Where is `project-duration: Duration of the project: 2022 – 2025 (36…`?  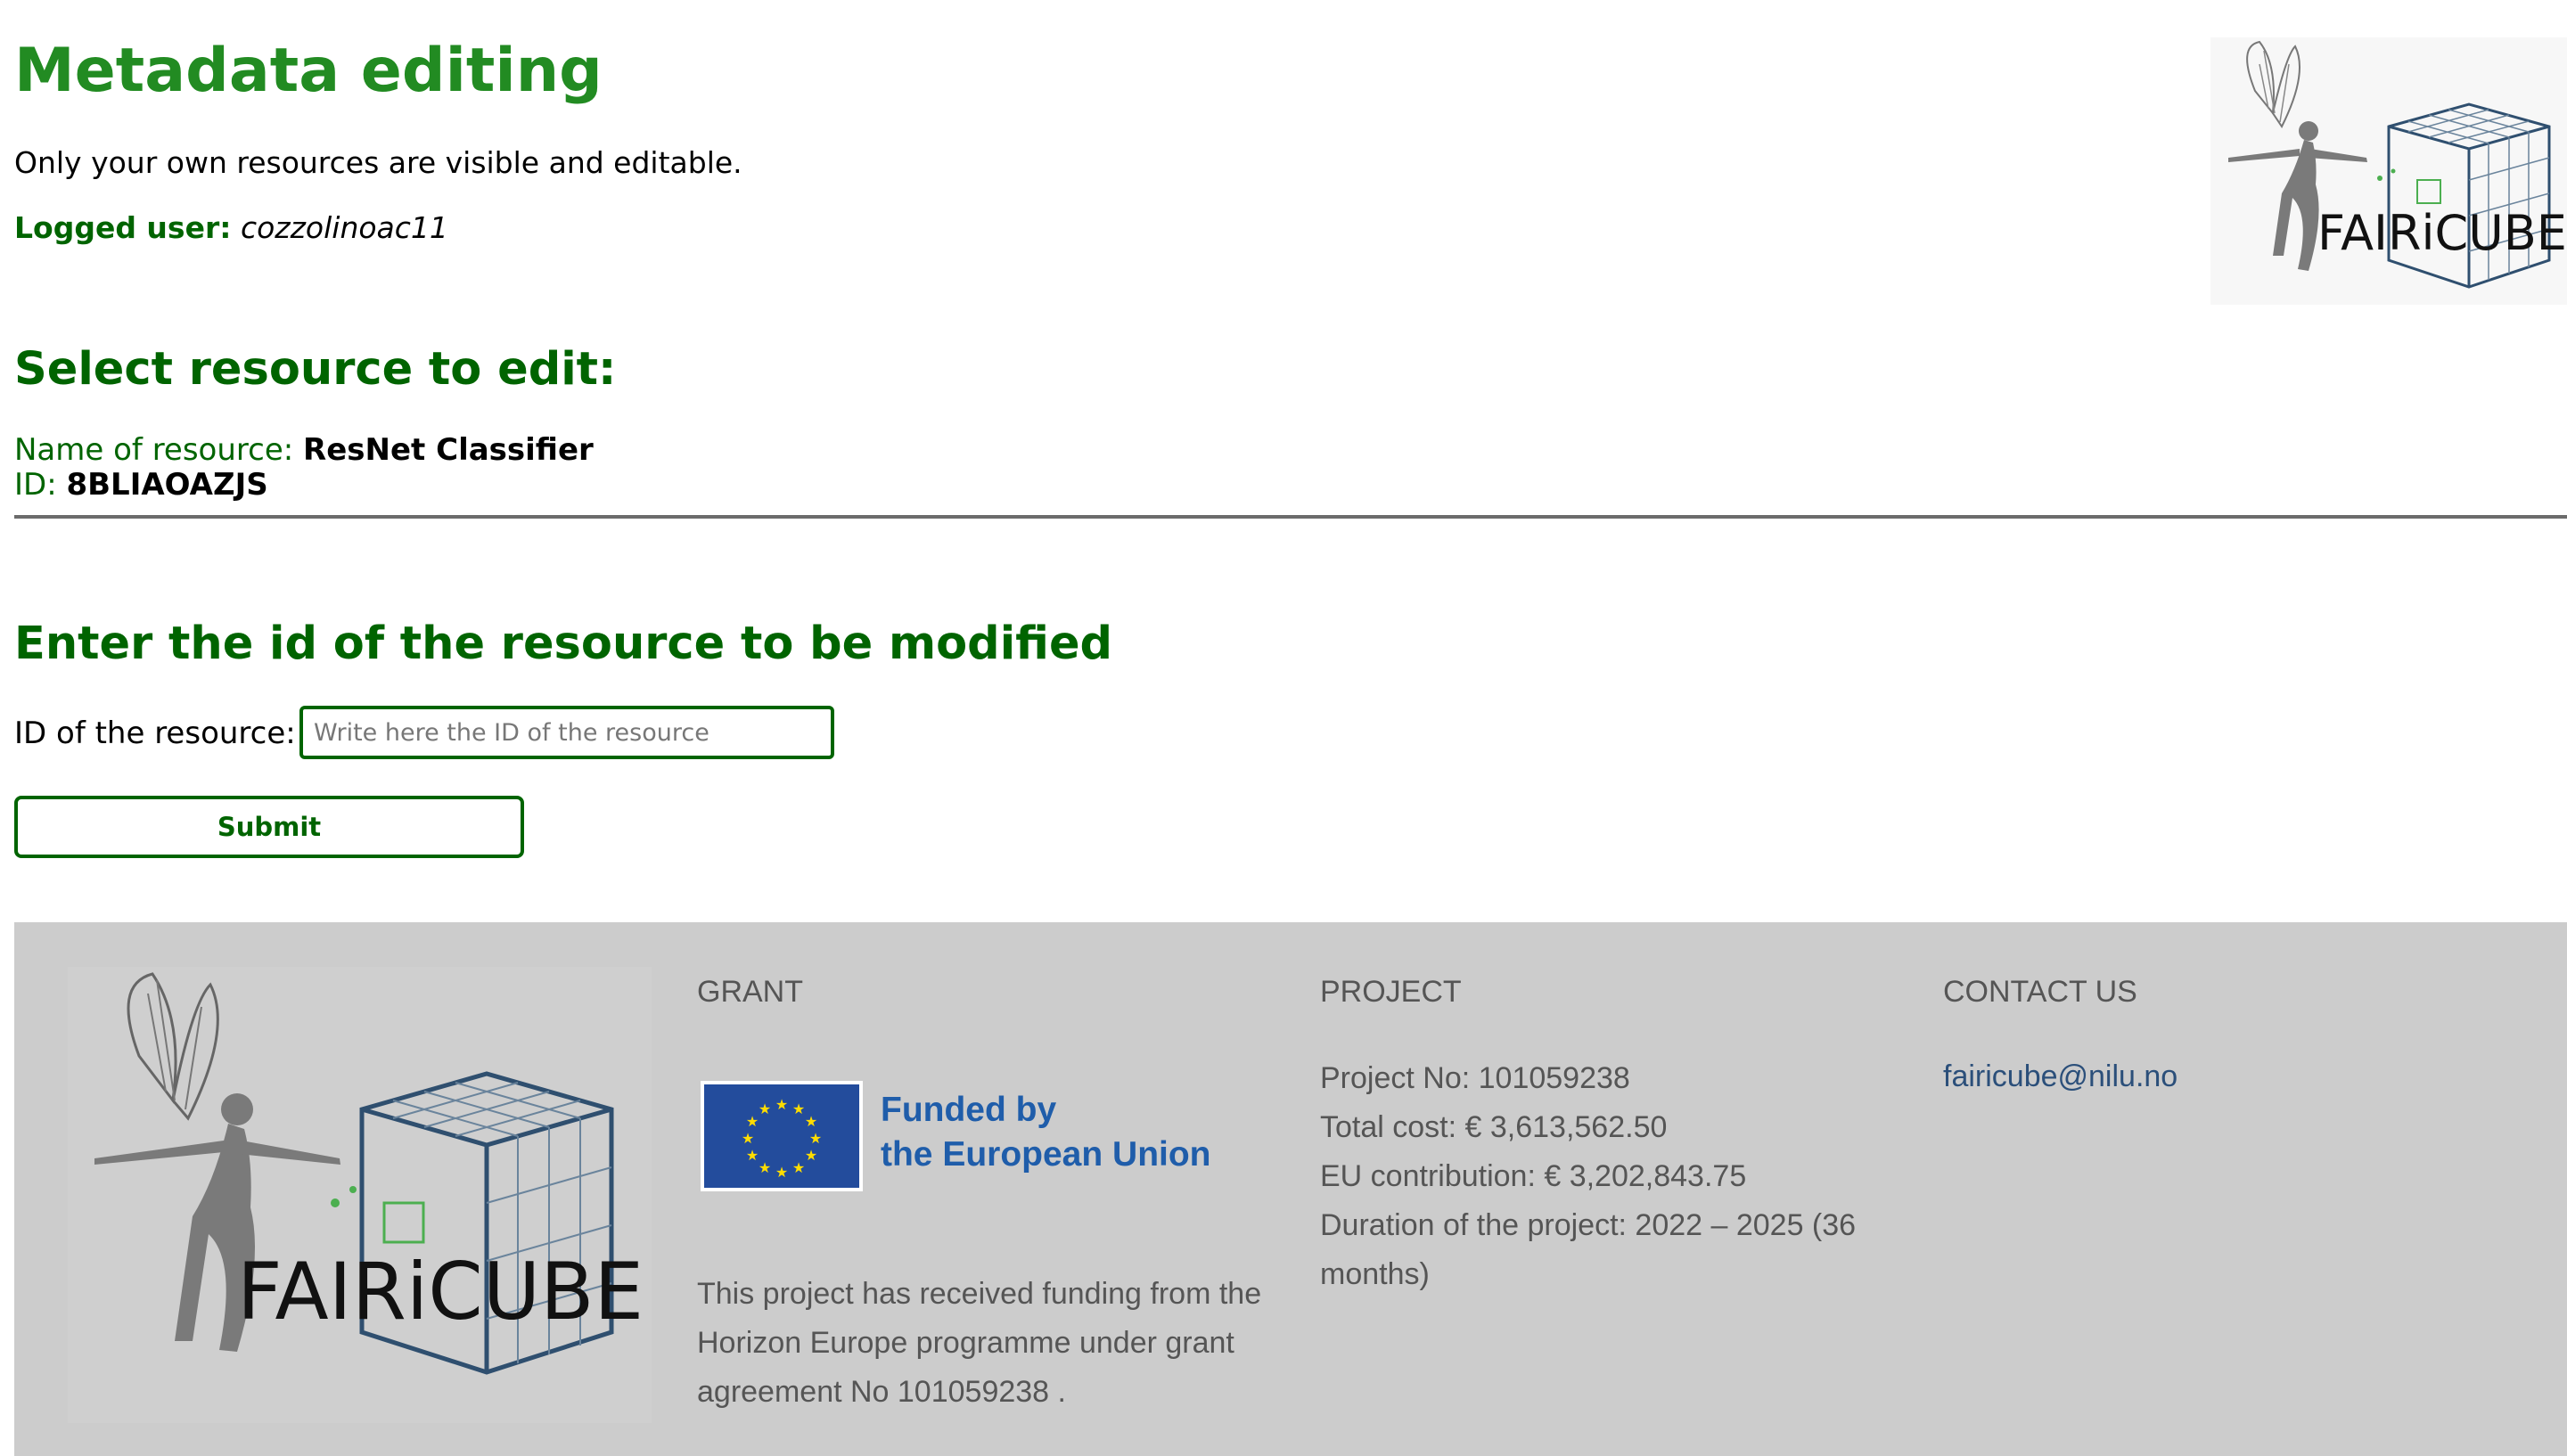
project-duration: Duration of the project: 2022 – 2025 (36… is located at coordinates (1589, 1249).